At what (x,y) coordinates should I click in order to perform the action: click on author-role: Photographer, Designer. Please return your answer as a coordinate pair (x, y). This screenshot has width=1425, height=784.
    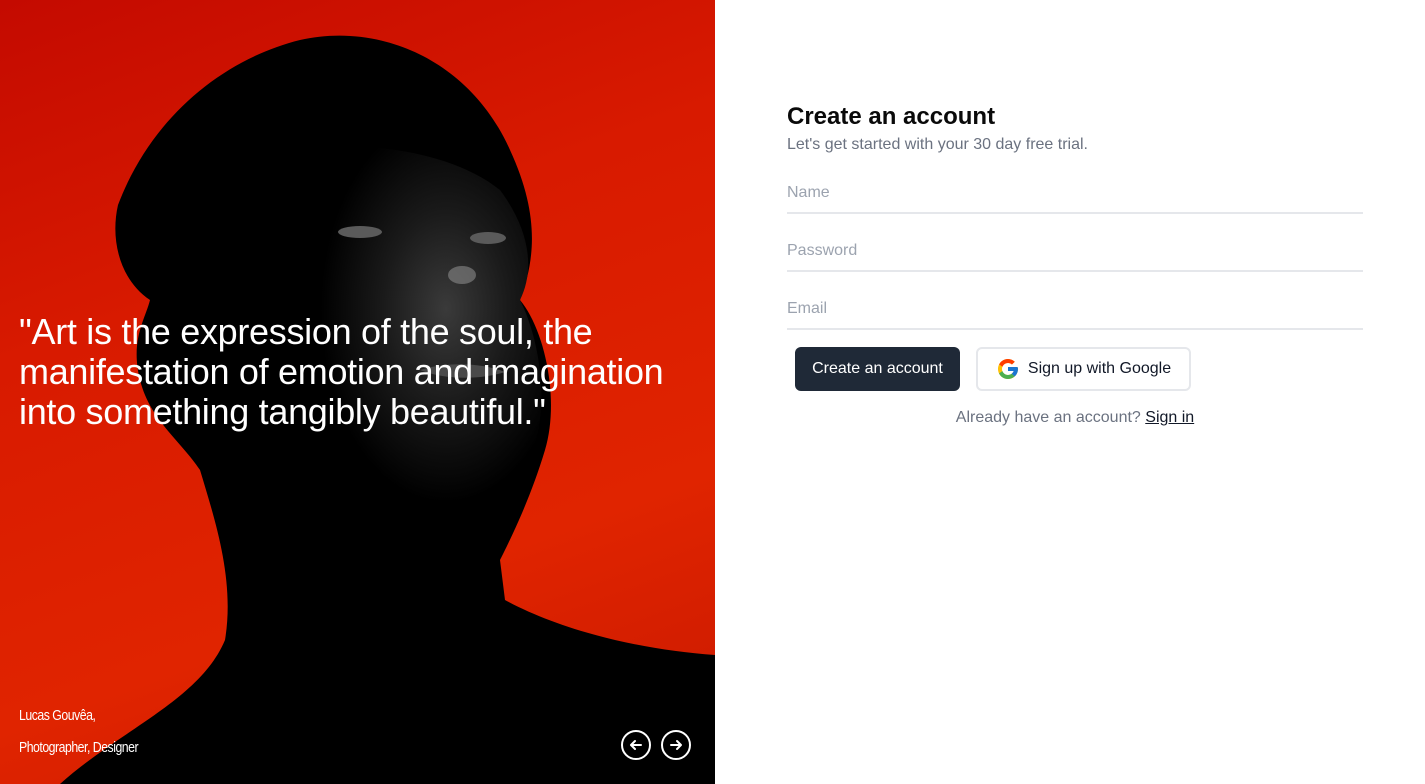
    Looking at the image, I should click on (79, 747).